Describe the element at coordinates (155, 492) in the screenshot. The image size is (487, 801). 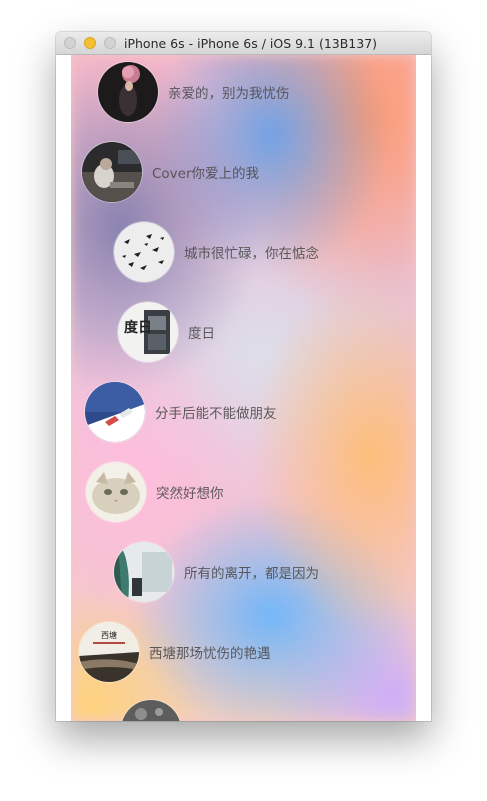
I see `song-list-item: 突然好想你` at that location.